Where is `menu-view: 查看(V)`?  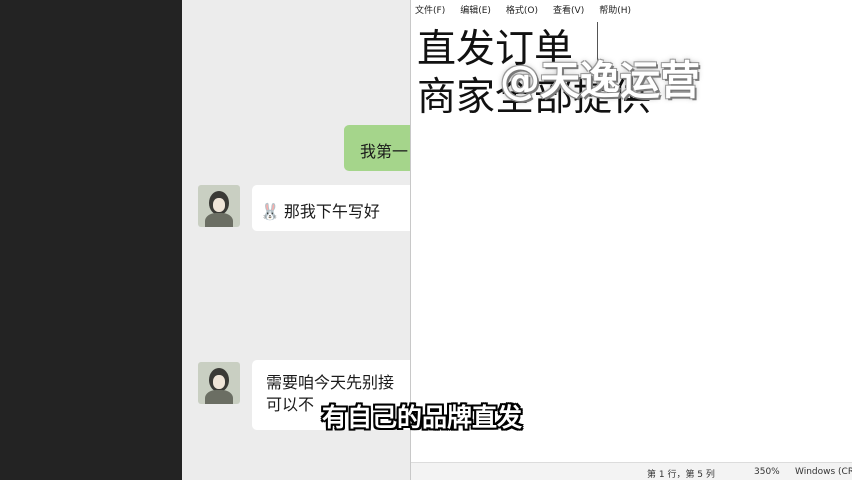
menu-view: 查看(V) is located at coordinates (568, 9).